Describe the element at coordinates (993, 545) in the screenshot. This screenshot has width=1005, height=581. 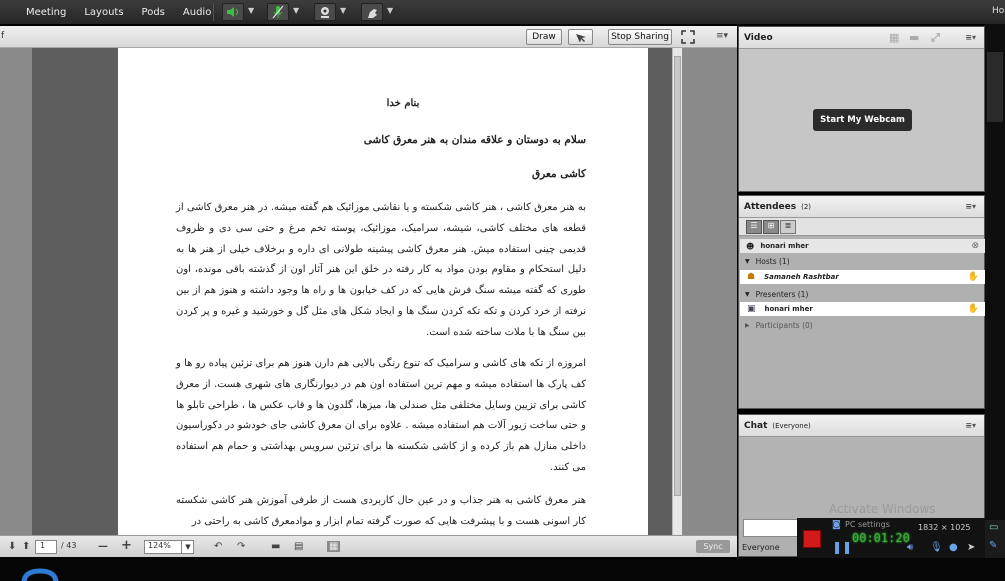
I see `pen-icon: ✎` at that location.